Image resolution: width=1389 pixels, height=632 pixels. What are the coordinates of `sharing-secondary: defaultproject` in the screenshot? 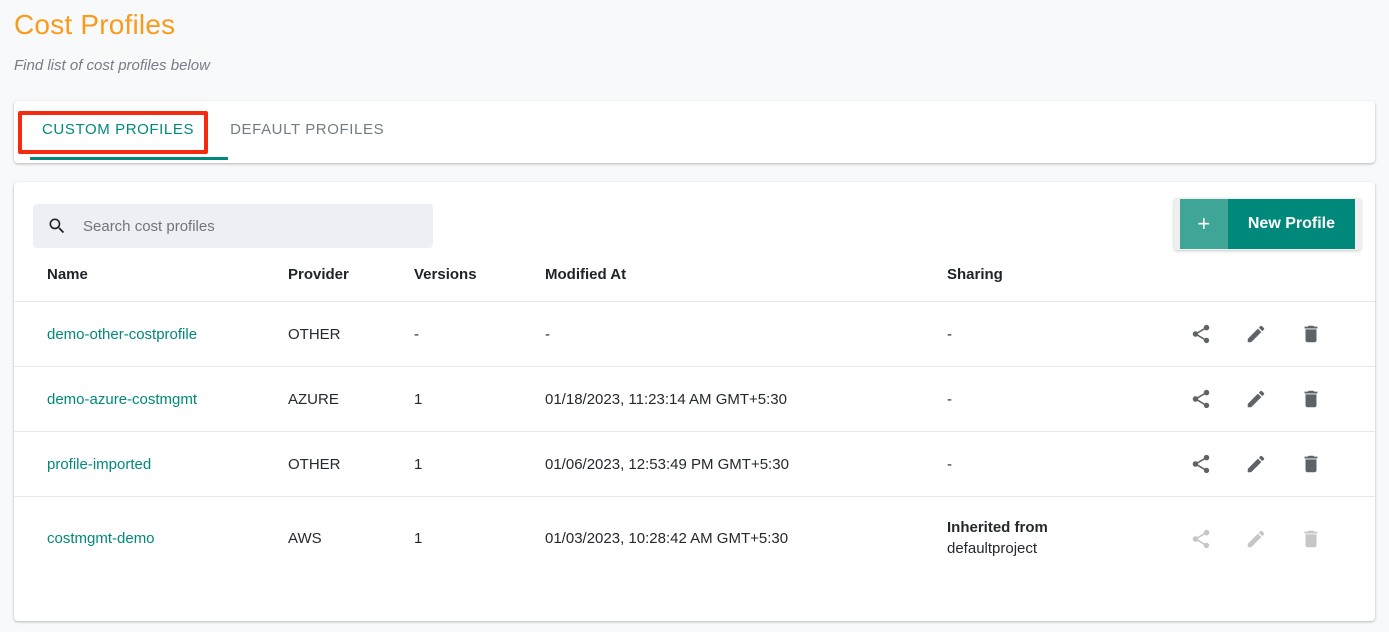 It's located at (992, 548).